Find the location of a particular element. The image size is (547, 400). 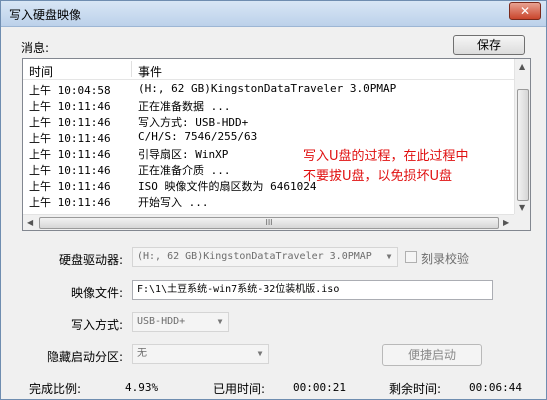

messages-label: 消息: is located at coordinates (35, 48).